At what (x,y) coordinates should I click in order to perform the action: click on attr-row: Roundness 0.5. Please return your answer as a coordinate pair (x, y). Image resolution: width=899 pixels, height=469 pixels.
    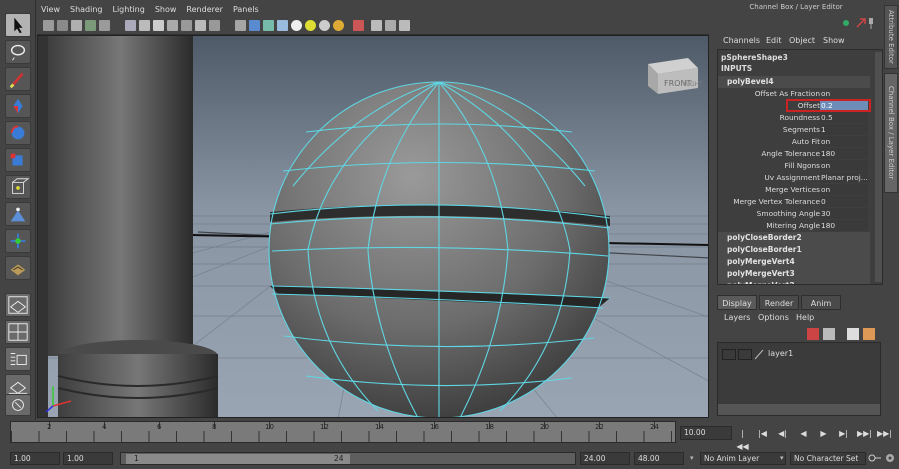
    Looking at the image, I should click on (794, 118).